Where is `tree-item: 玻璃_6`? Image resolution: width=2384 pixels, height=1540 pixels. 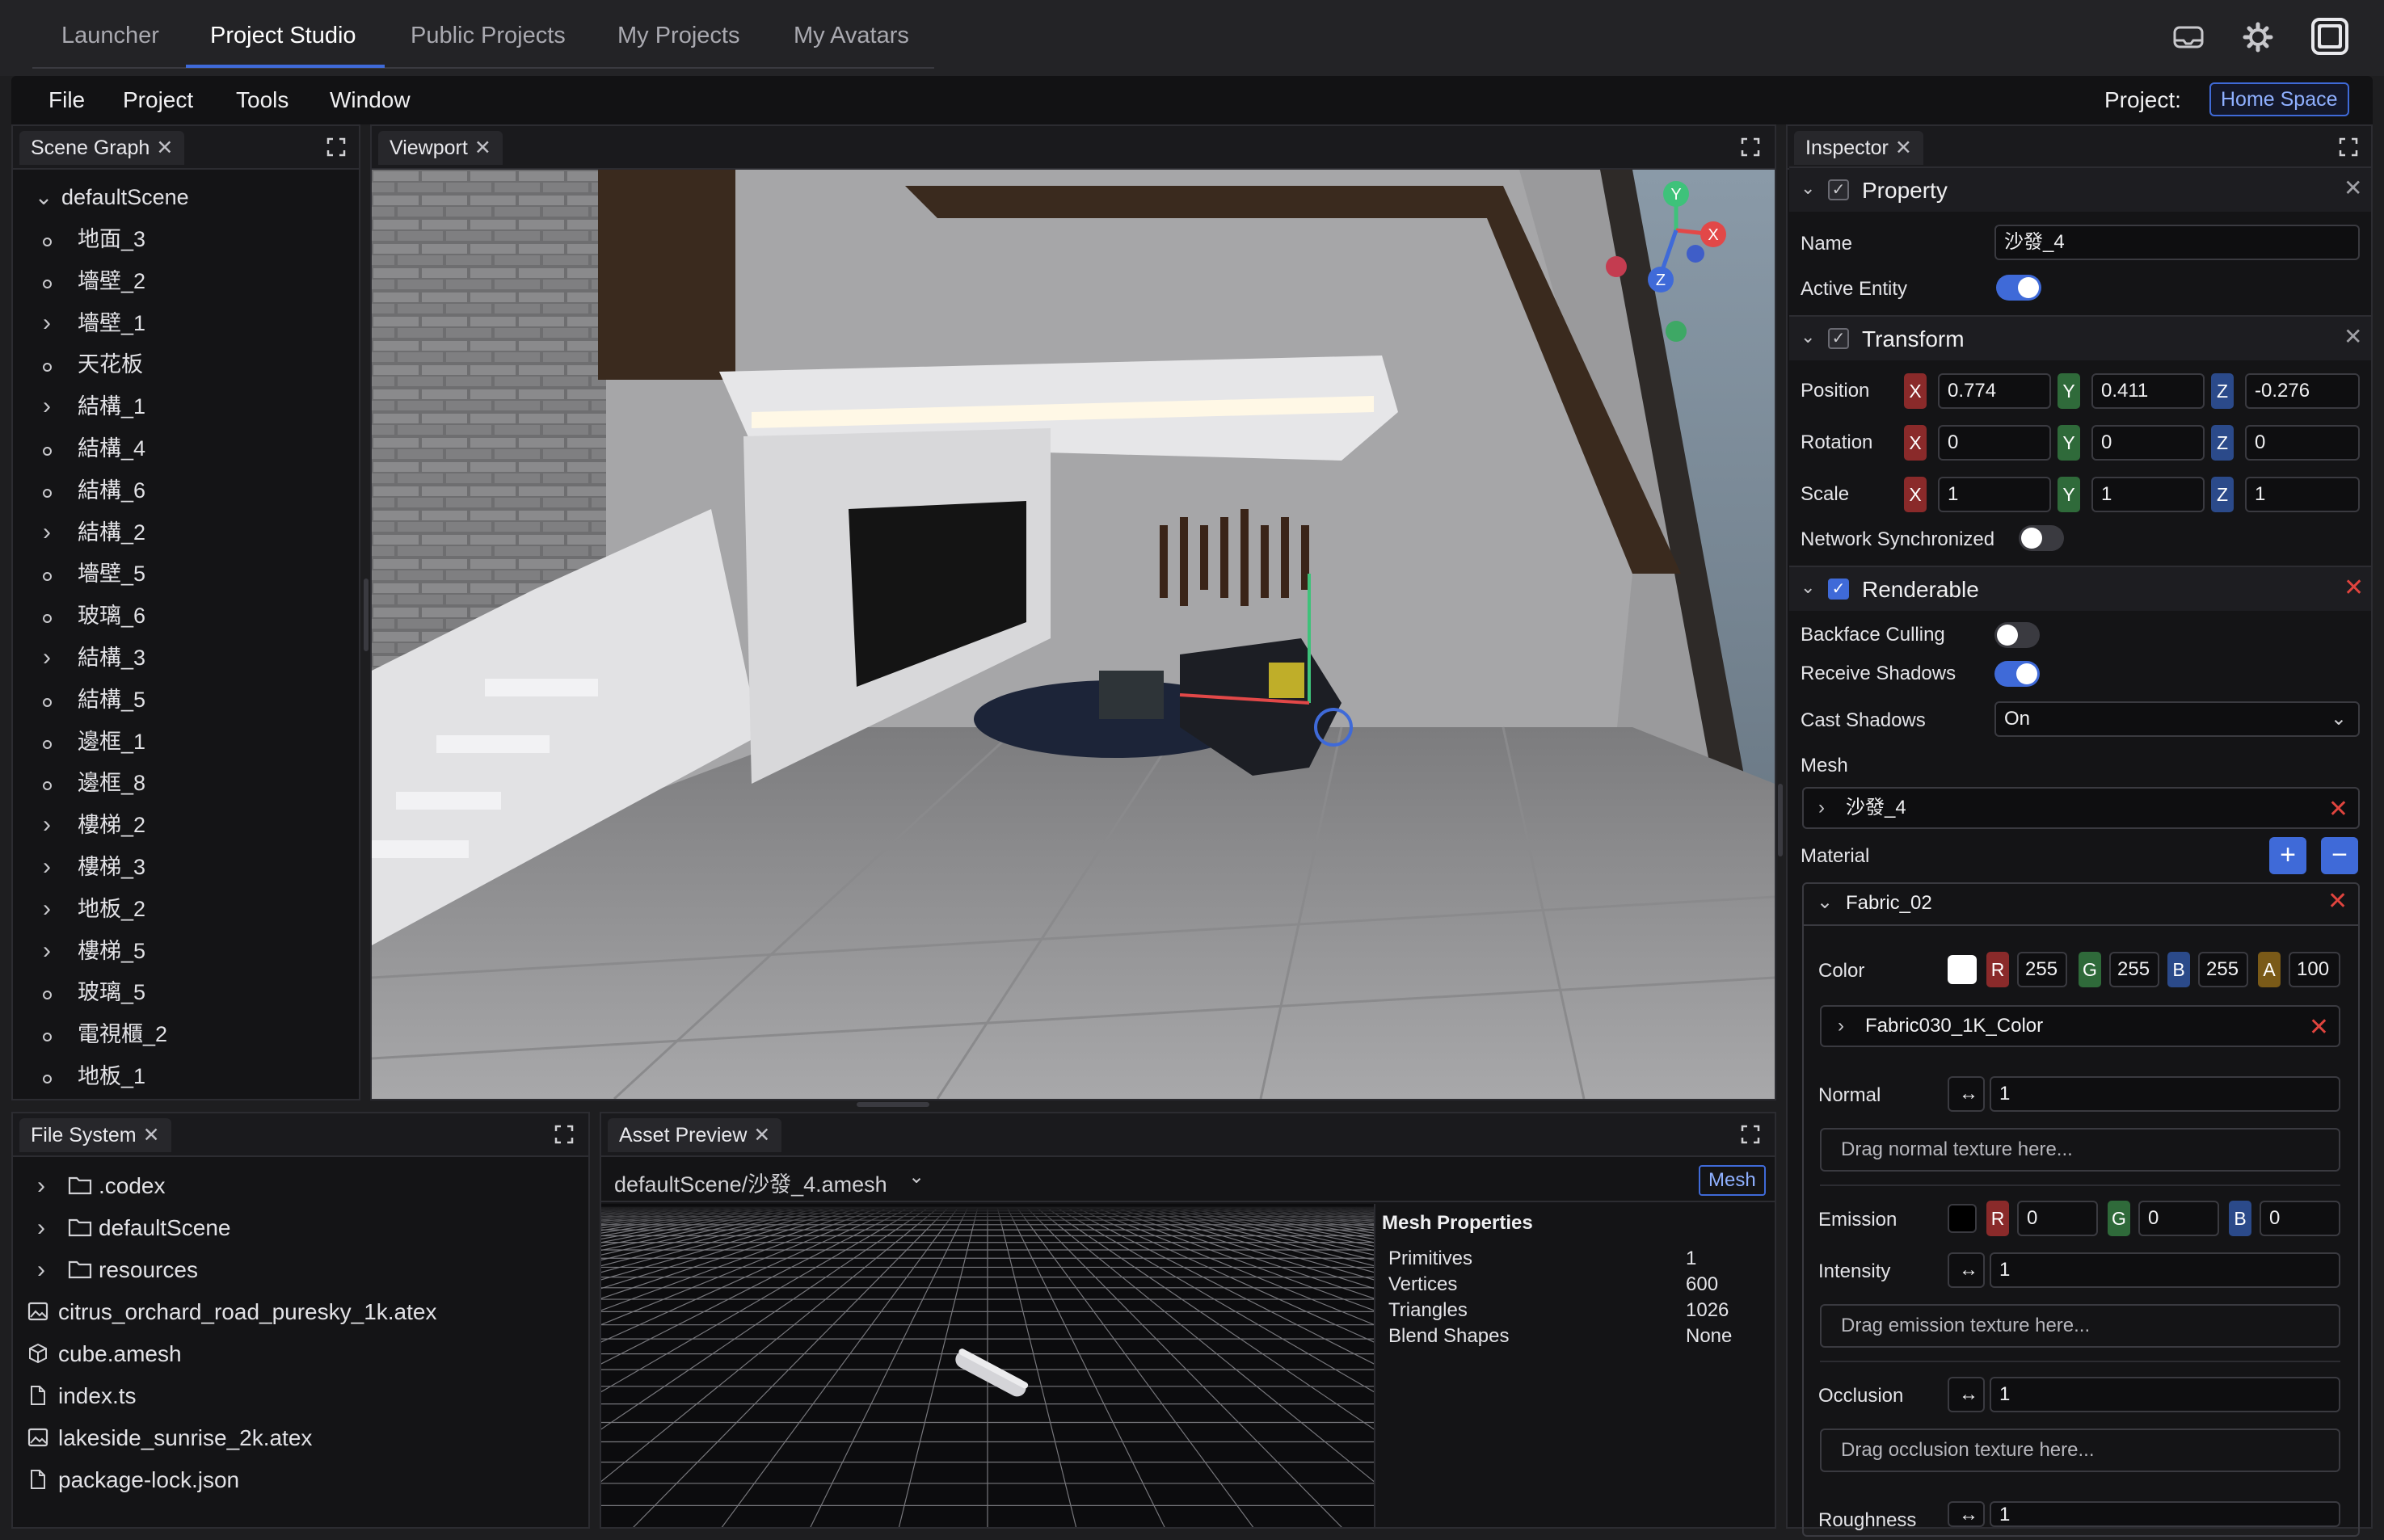 tree-item: 玻璃_6 is located at coordinates (182, 616).